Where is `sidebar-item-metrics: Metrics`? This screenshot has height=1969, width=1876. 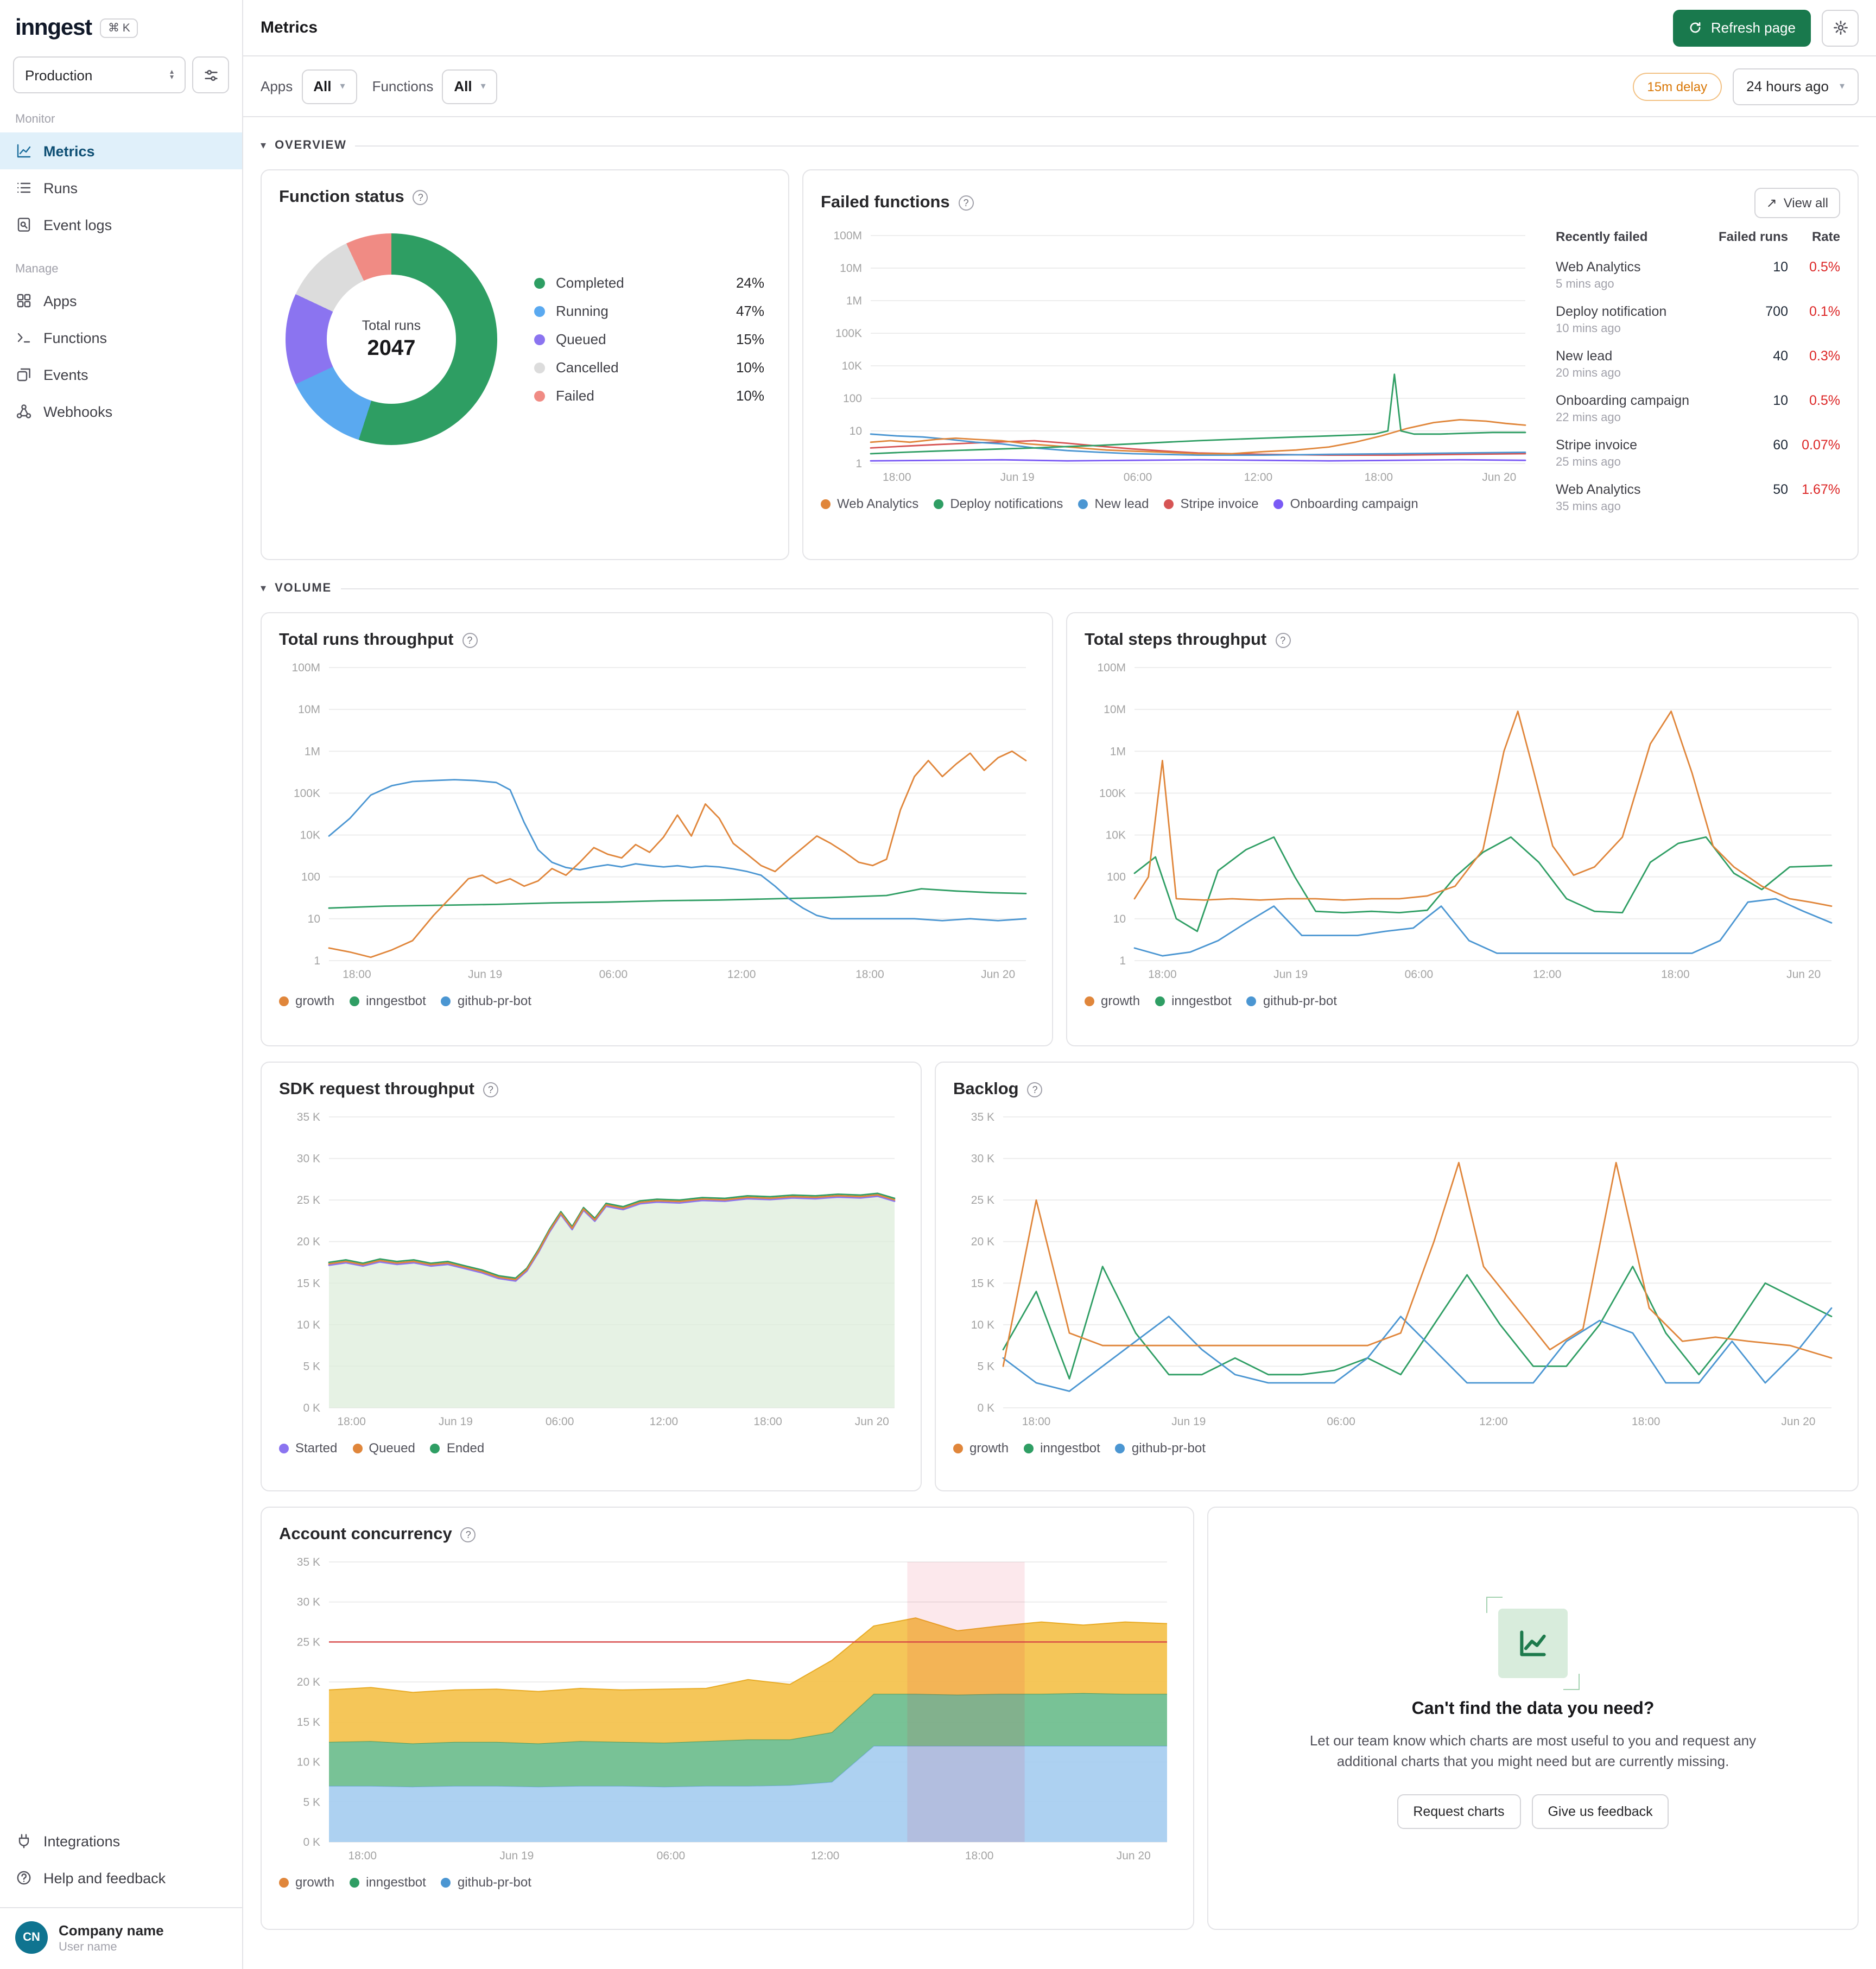
sidebar-item-metrics: Metrics is located at coordinates (121, 150).